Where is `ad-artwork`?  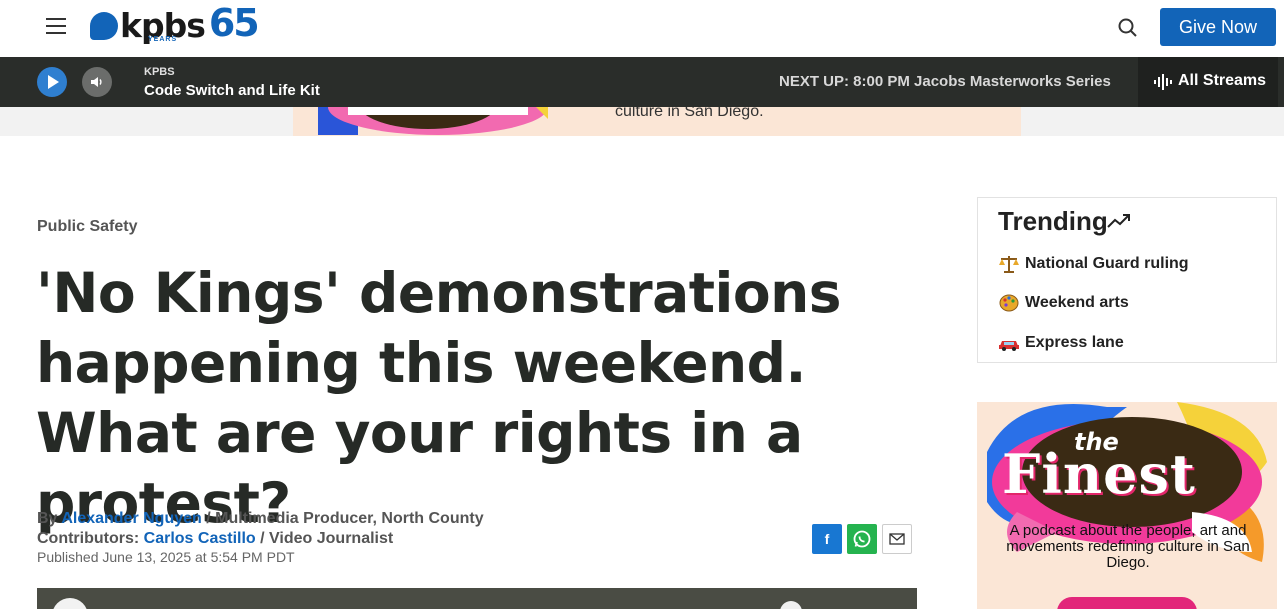
ad-artwork is located at coordinates (433, 121).